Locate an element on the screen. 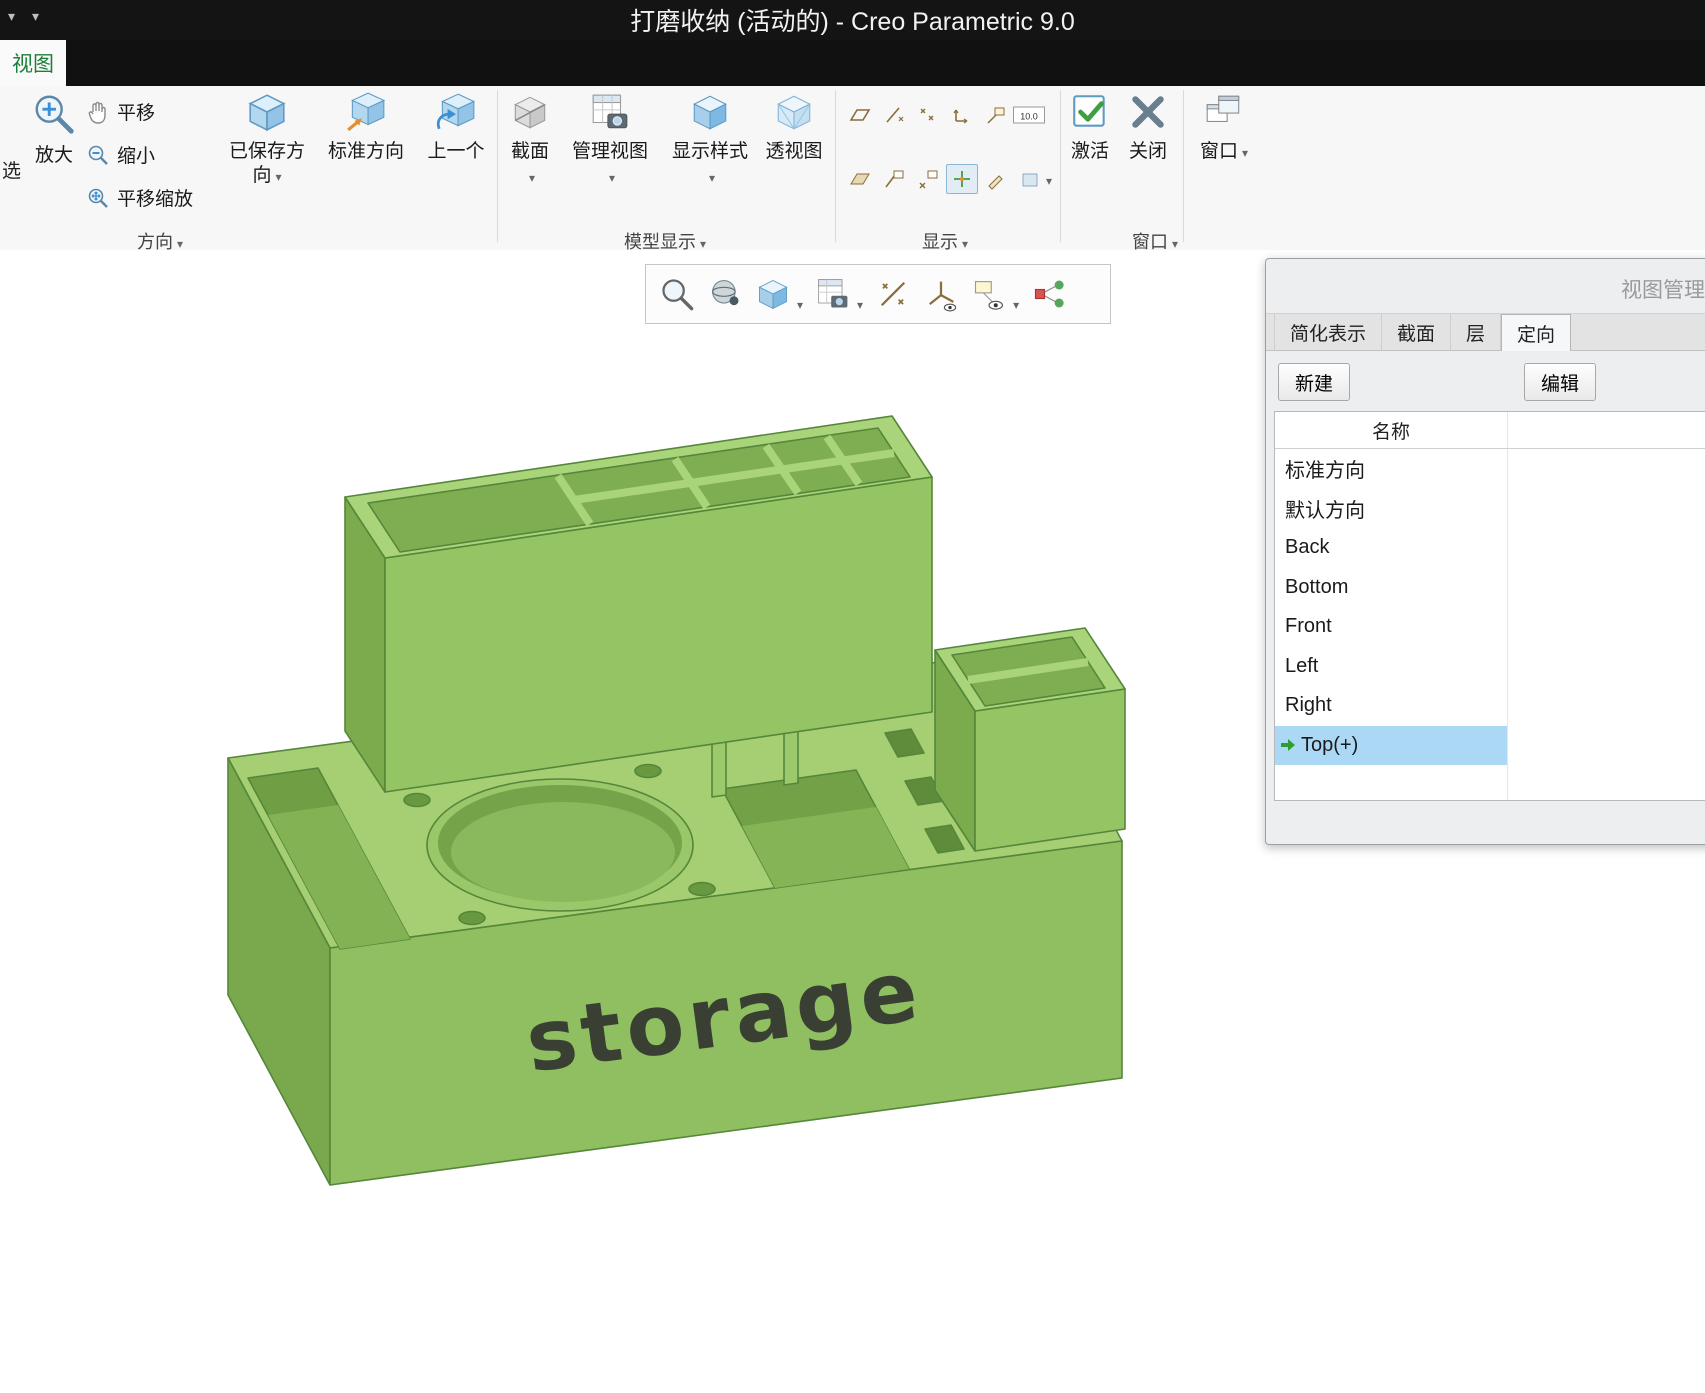 This screenshot has height=1393, width=1705. datum-axis-icon is located at coordinates (895, 115).